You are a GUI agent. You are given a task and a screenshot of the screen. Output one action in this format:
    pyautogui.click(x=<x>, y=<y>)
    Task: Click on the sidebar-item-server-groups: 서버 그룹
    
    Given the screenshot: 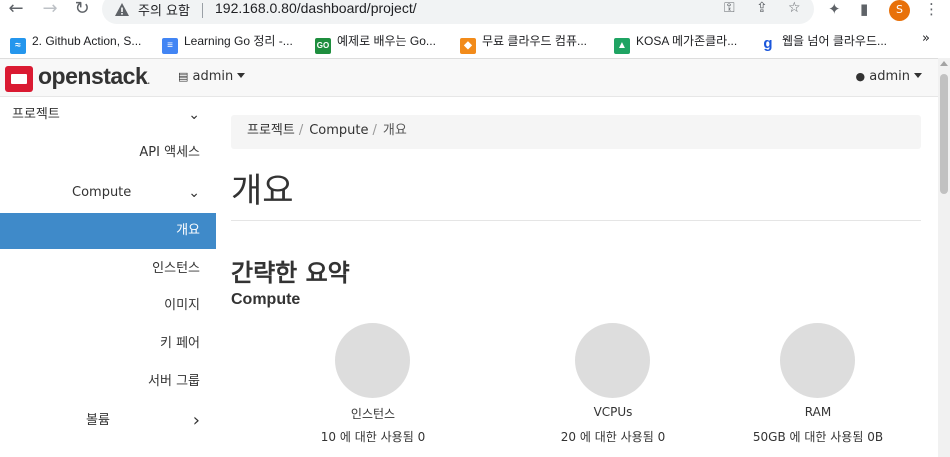 What is the action you would take?
    pyautogui.click(x=108, y=382)
    